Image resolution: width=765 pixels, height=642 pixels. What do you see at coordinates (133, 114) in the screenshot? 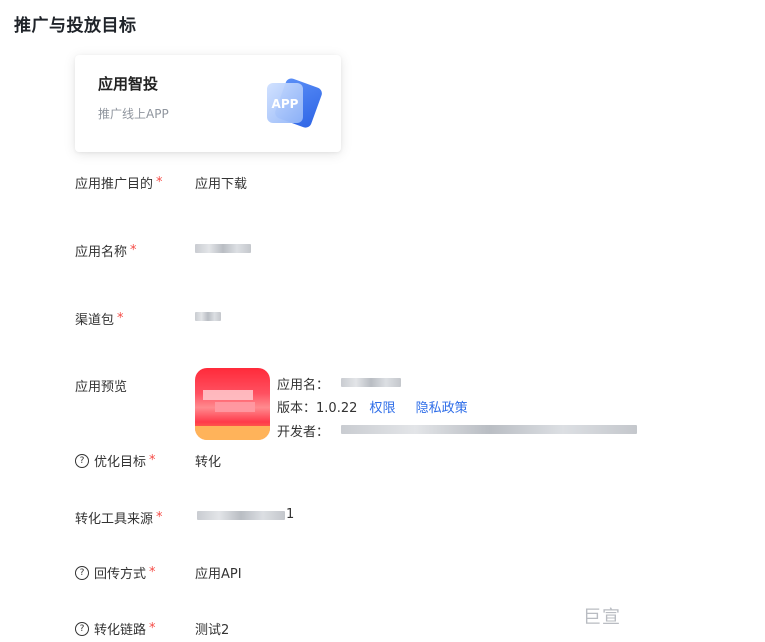
I see `card-subtitle: 推广线上APP` at bounding box center [133, 114].